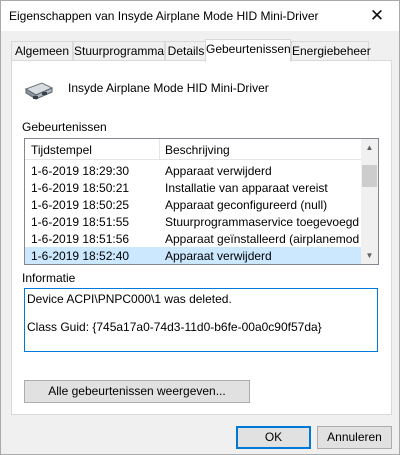  Describe the element at coordinates (369, 201) in the screenshot. I see `events-scrollbar: ▲ ▼` at that location.